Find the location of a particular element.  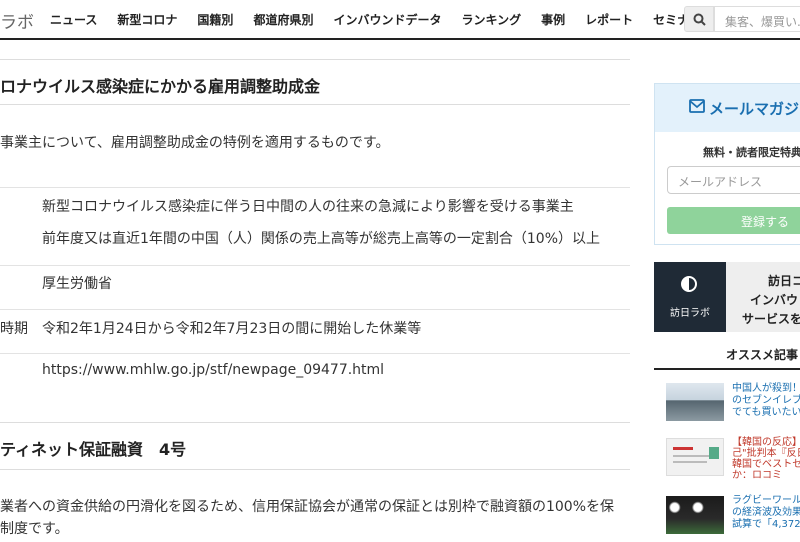

article-title-line: 【韓国の反応】 is located at coordinates (766, 442).